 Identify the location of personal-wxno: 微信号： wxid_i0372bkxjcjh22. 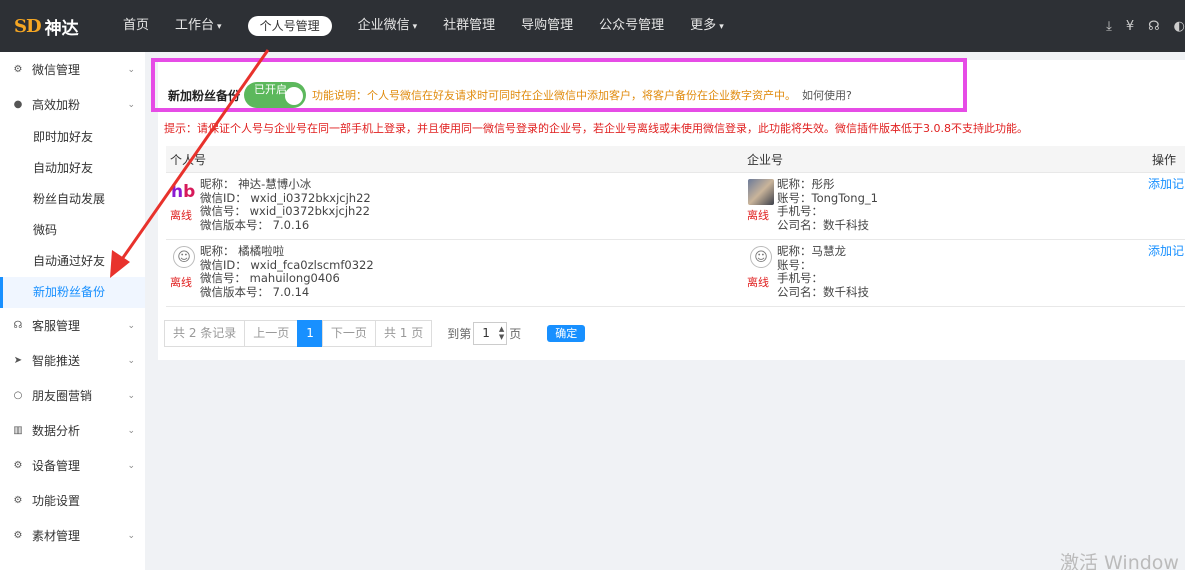
(285, 211).